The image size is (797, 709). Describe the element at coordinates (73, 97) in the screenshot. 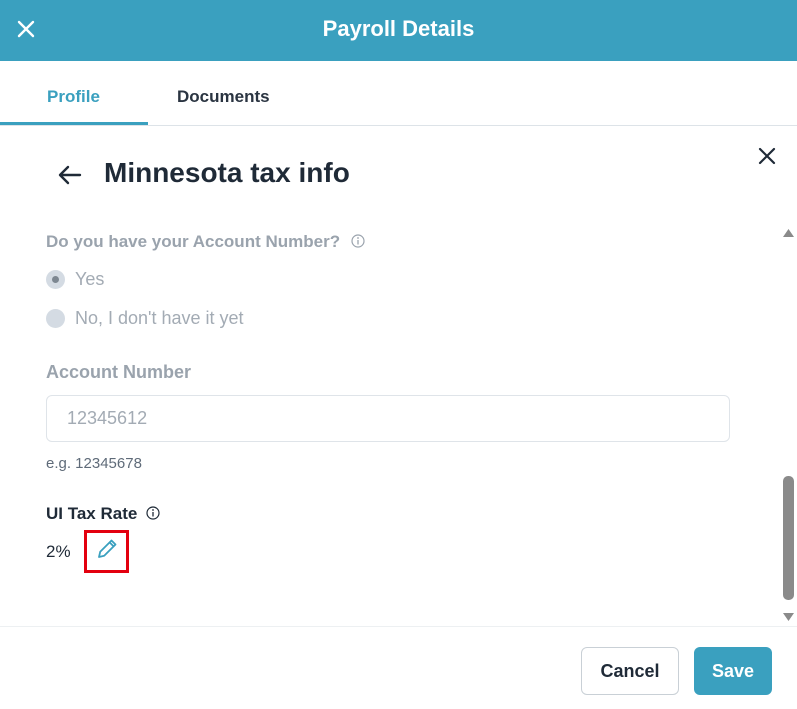

I see `tab-profile: Profile` at that location.